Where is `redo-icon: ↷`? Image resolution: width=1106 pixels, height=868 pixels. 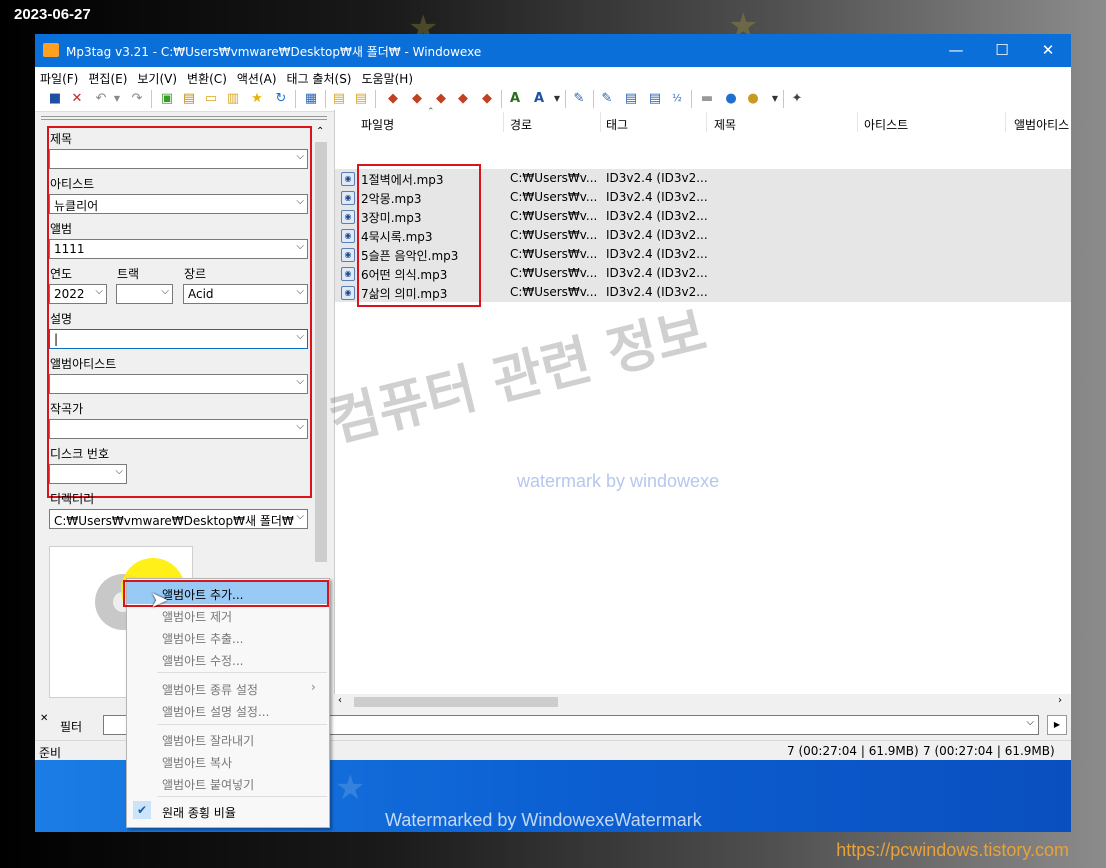 redo-icon: ↷ is located at coordinates (137, 99).